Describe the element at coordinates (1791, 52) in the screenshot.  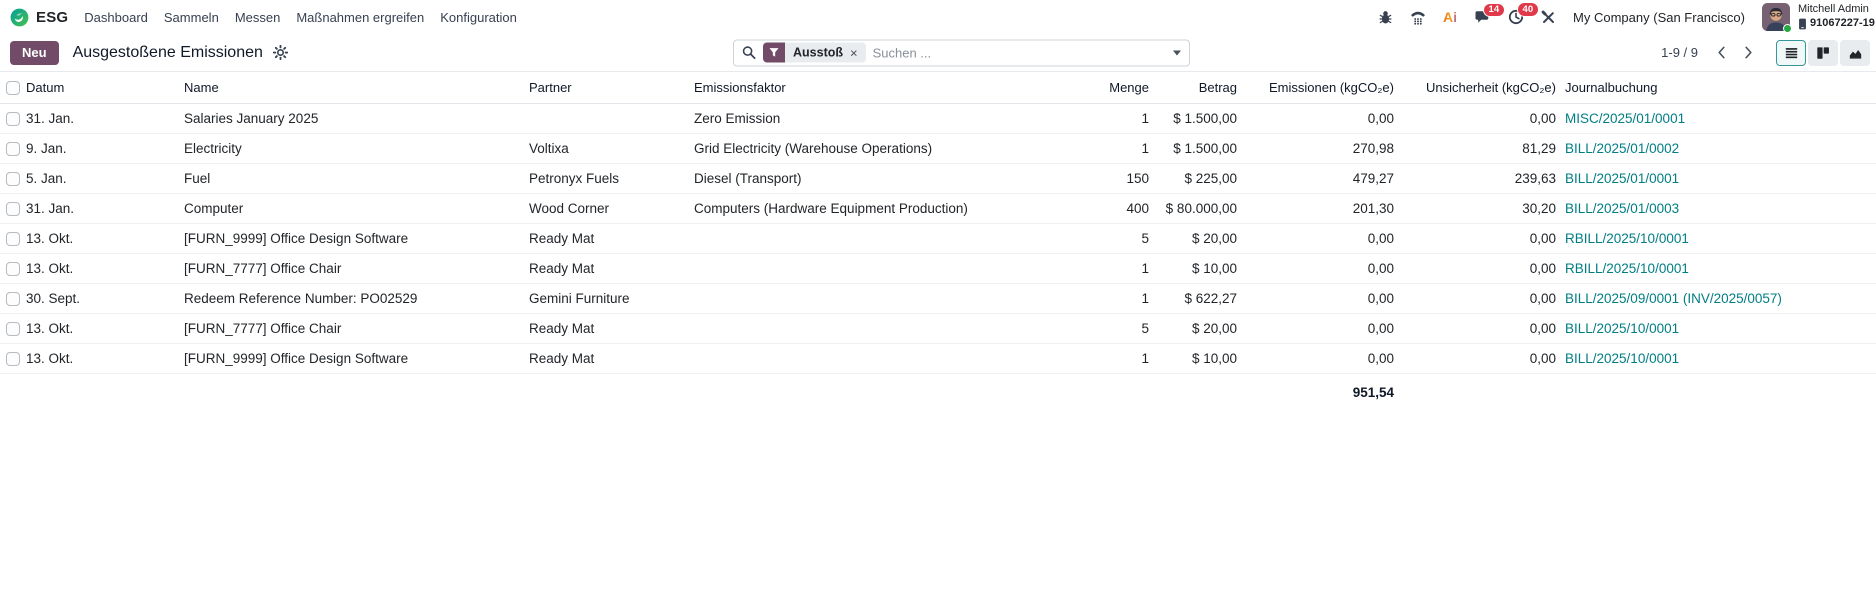
I see `list-view-button` at that location.